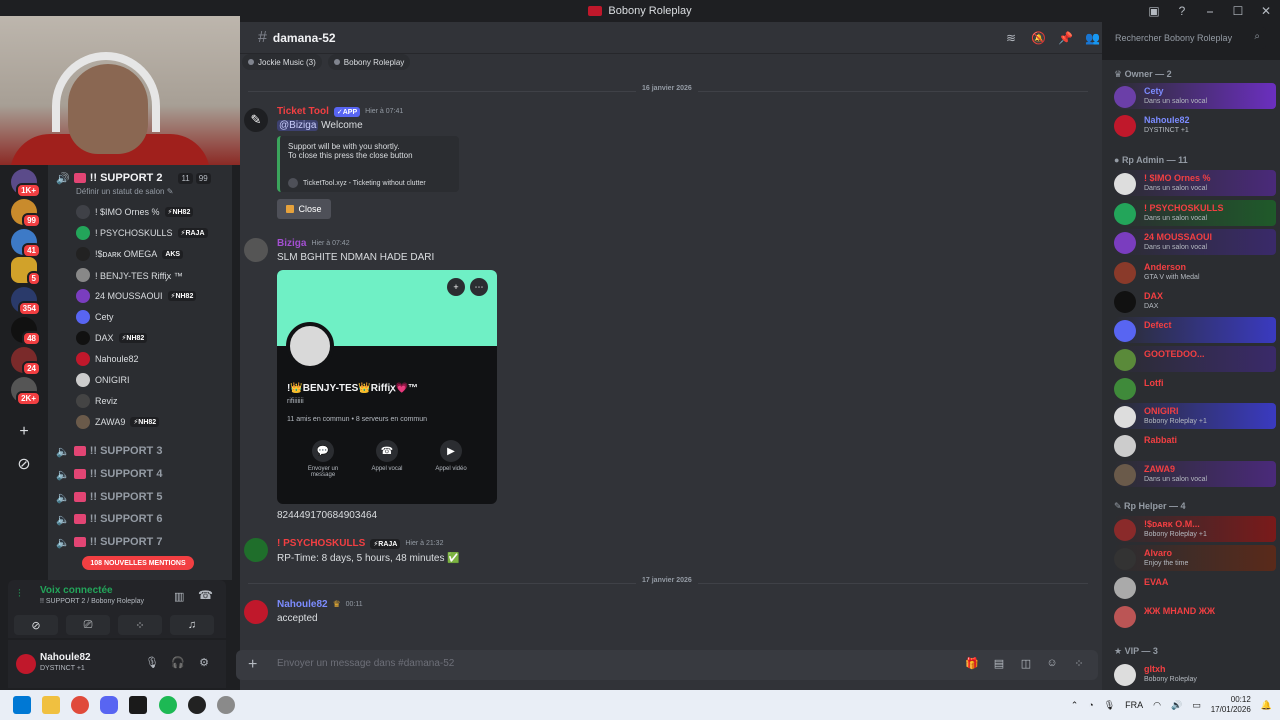 This screenshot has height=720, width=1280. Describe the element at coordinates (138, 563) in the screenshot. I see `new-mentions-pill: 108 NOUVELLES MENTIONS` at that location.